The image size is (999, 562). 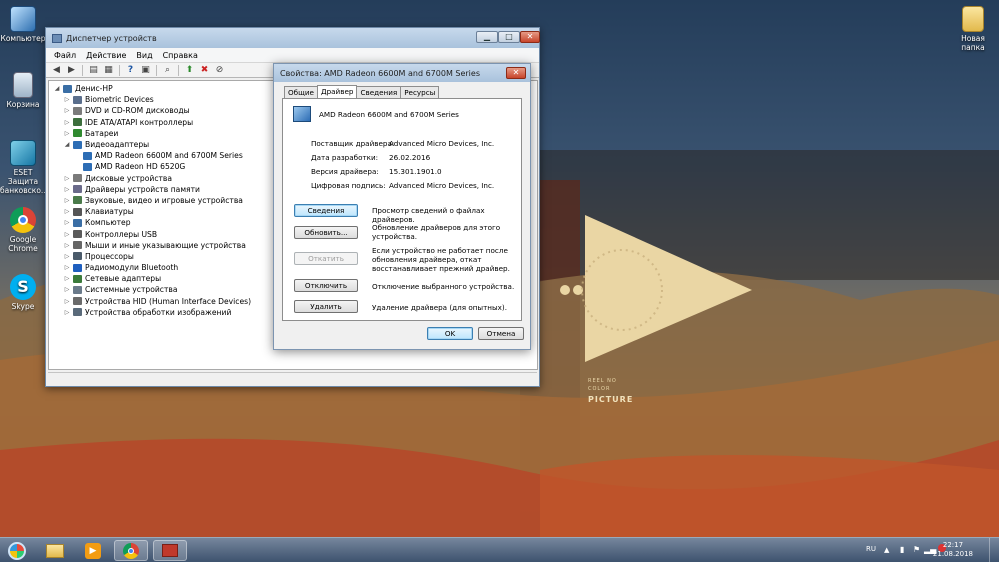 I want to click on rollback-driver-button: Откатить, so click(x=326, y=258).